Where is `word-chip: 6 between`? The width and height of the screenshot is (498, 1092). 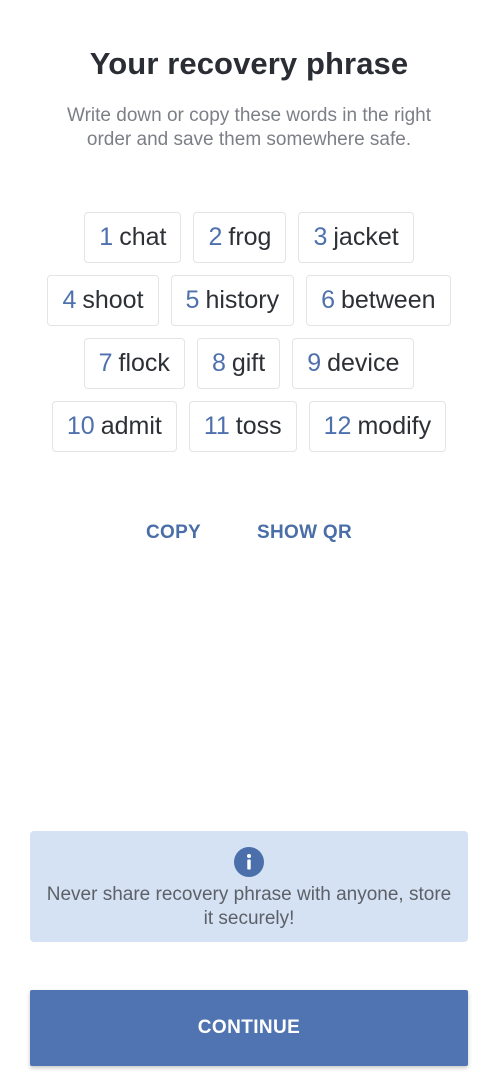
word-chip: 6 between is located at coordinates (378, 300).